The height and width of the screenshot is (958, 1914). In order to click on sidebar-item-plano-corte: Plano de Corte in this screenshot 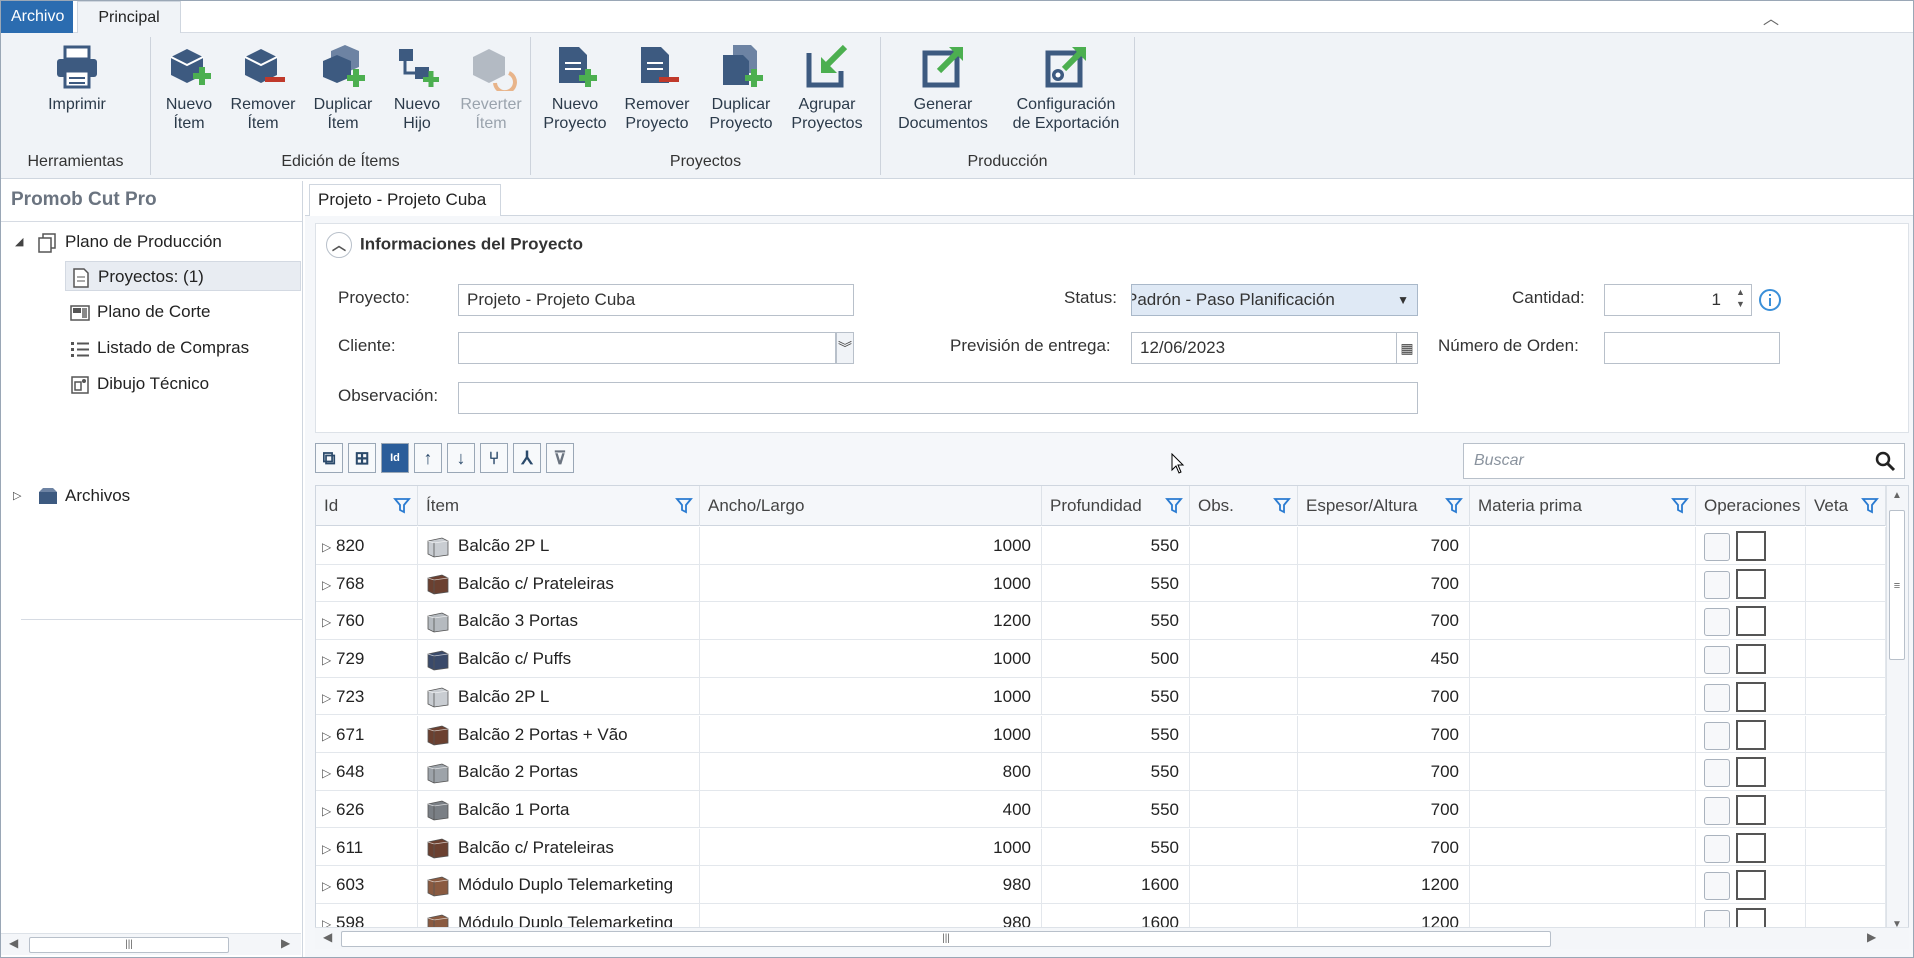, I will do `click(139, 312)`.